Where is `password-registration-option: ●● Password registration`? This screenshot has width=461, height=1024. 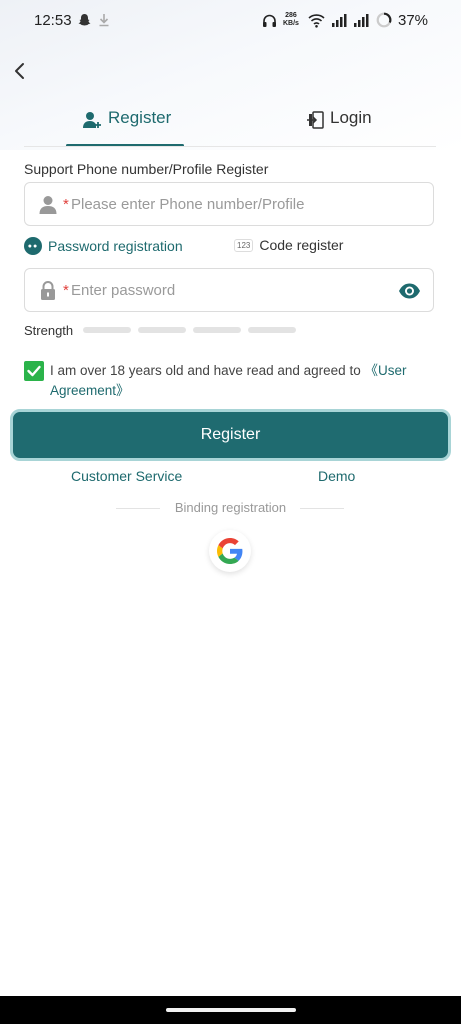
password-registration-option: ●● Password registration is located at coordinates (103, 246).